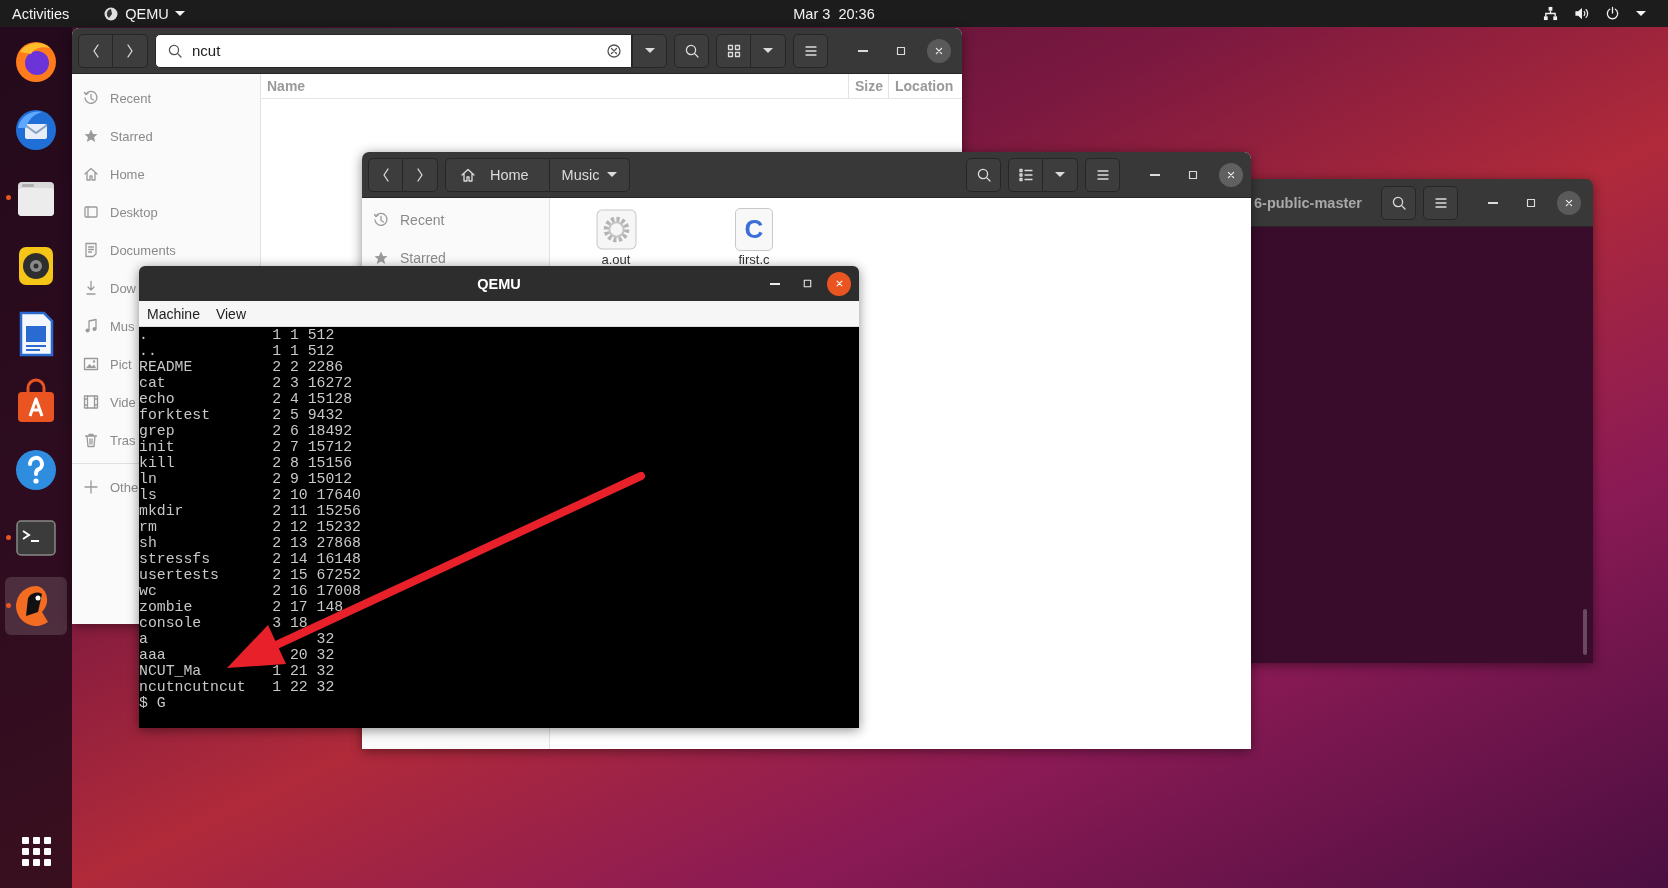  Describe the element at coordinates (91, 326) in the screenshot. I see `music-note-icon` at that location.